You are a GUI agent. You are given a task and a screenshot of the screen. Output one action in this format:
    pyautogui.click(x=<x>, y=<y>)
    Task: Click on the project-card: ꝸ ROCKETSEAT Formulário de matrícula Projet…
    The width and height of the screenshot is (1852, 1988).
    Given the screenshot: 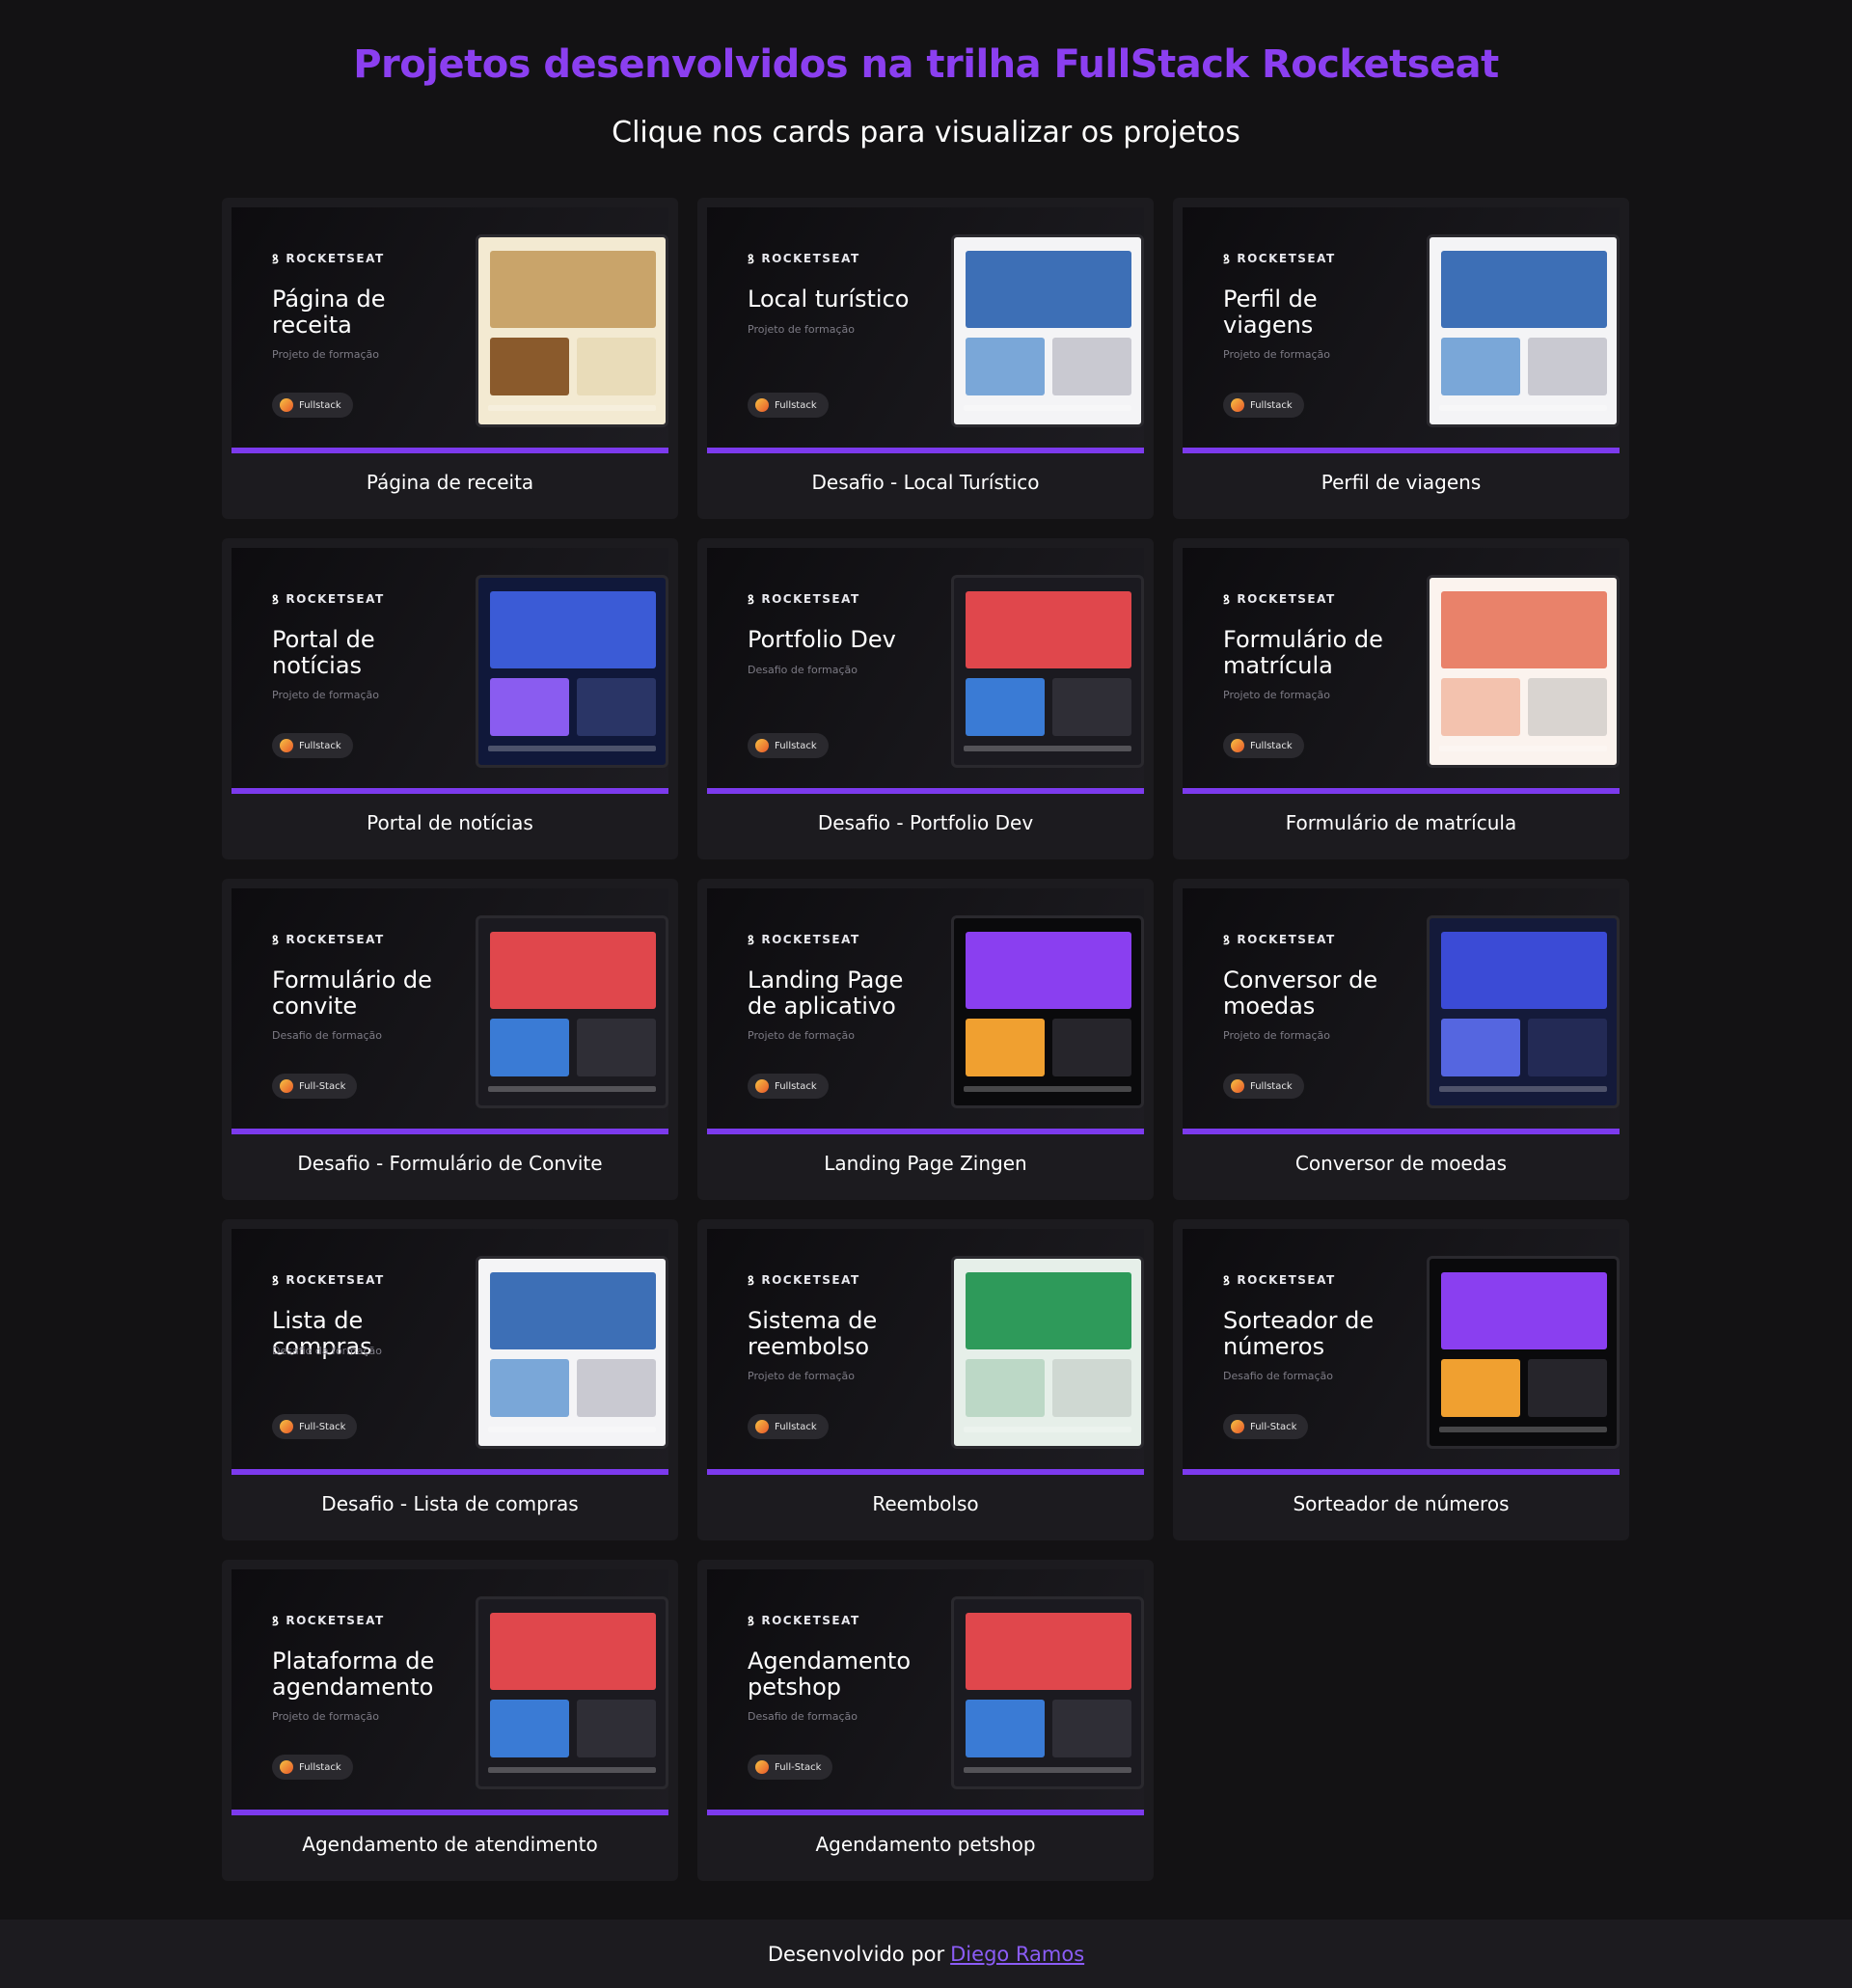 What is the action you would take?
    pyautogui.click(x=1401, y=698)
    